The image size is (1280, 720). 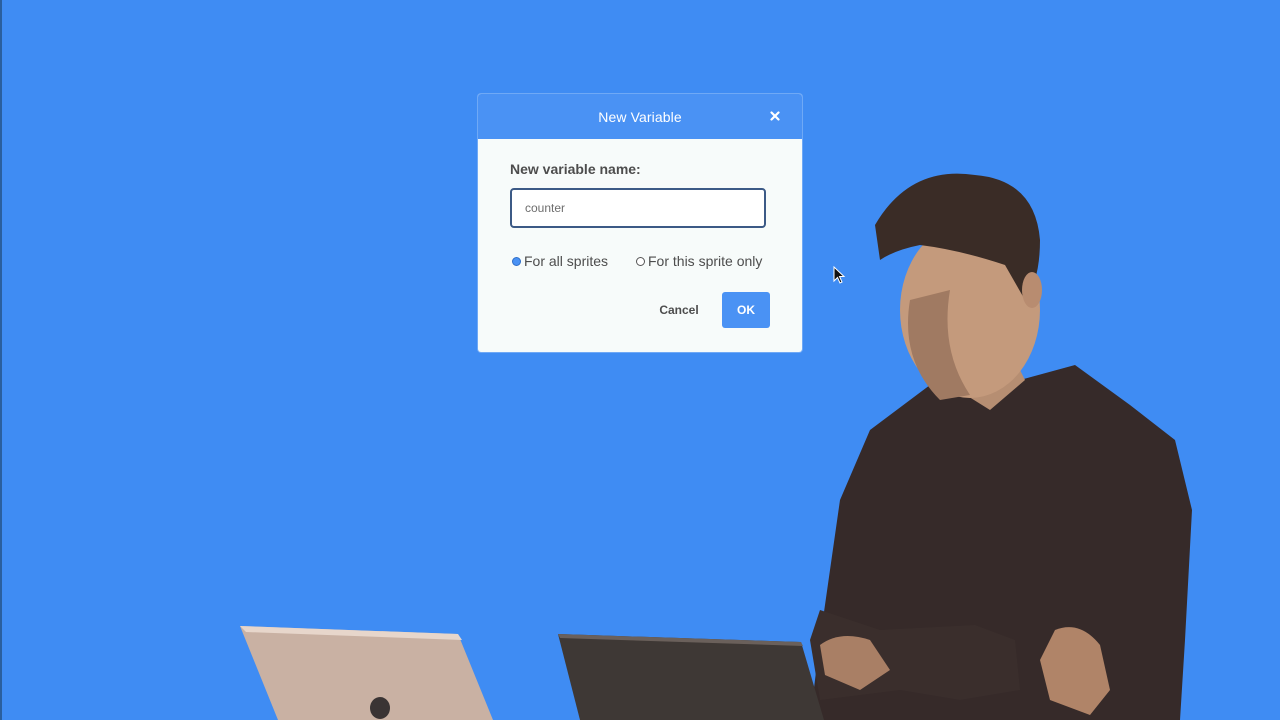 I want to click on dialog-header: New Variable, so click(x=640, y=116).